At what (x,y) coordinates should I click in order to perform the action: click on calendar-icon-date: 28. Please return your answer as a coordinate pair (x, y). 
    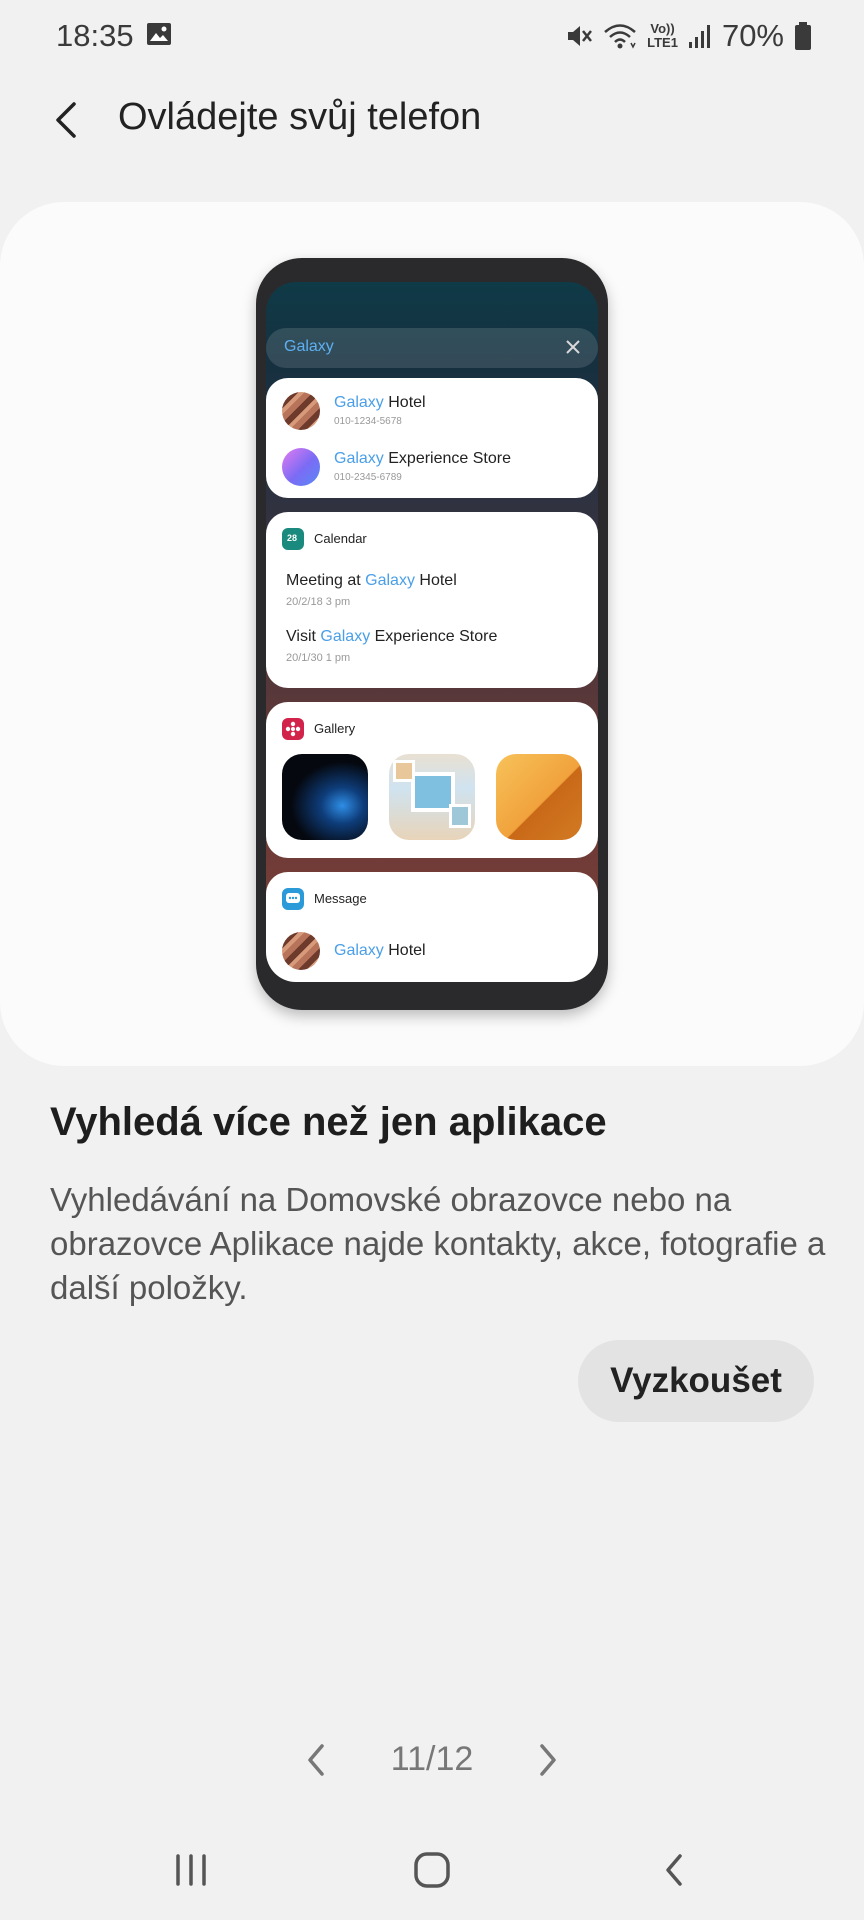
    Looking at the image, I should click on (292, 538).